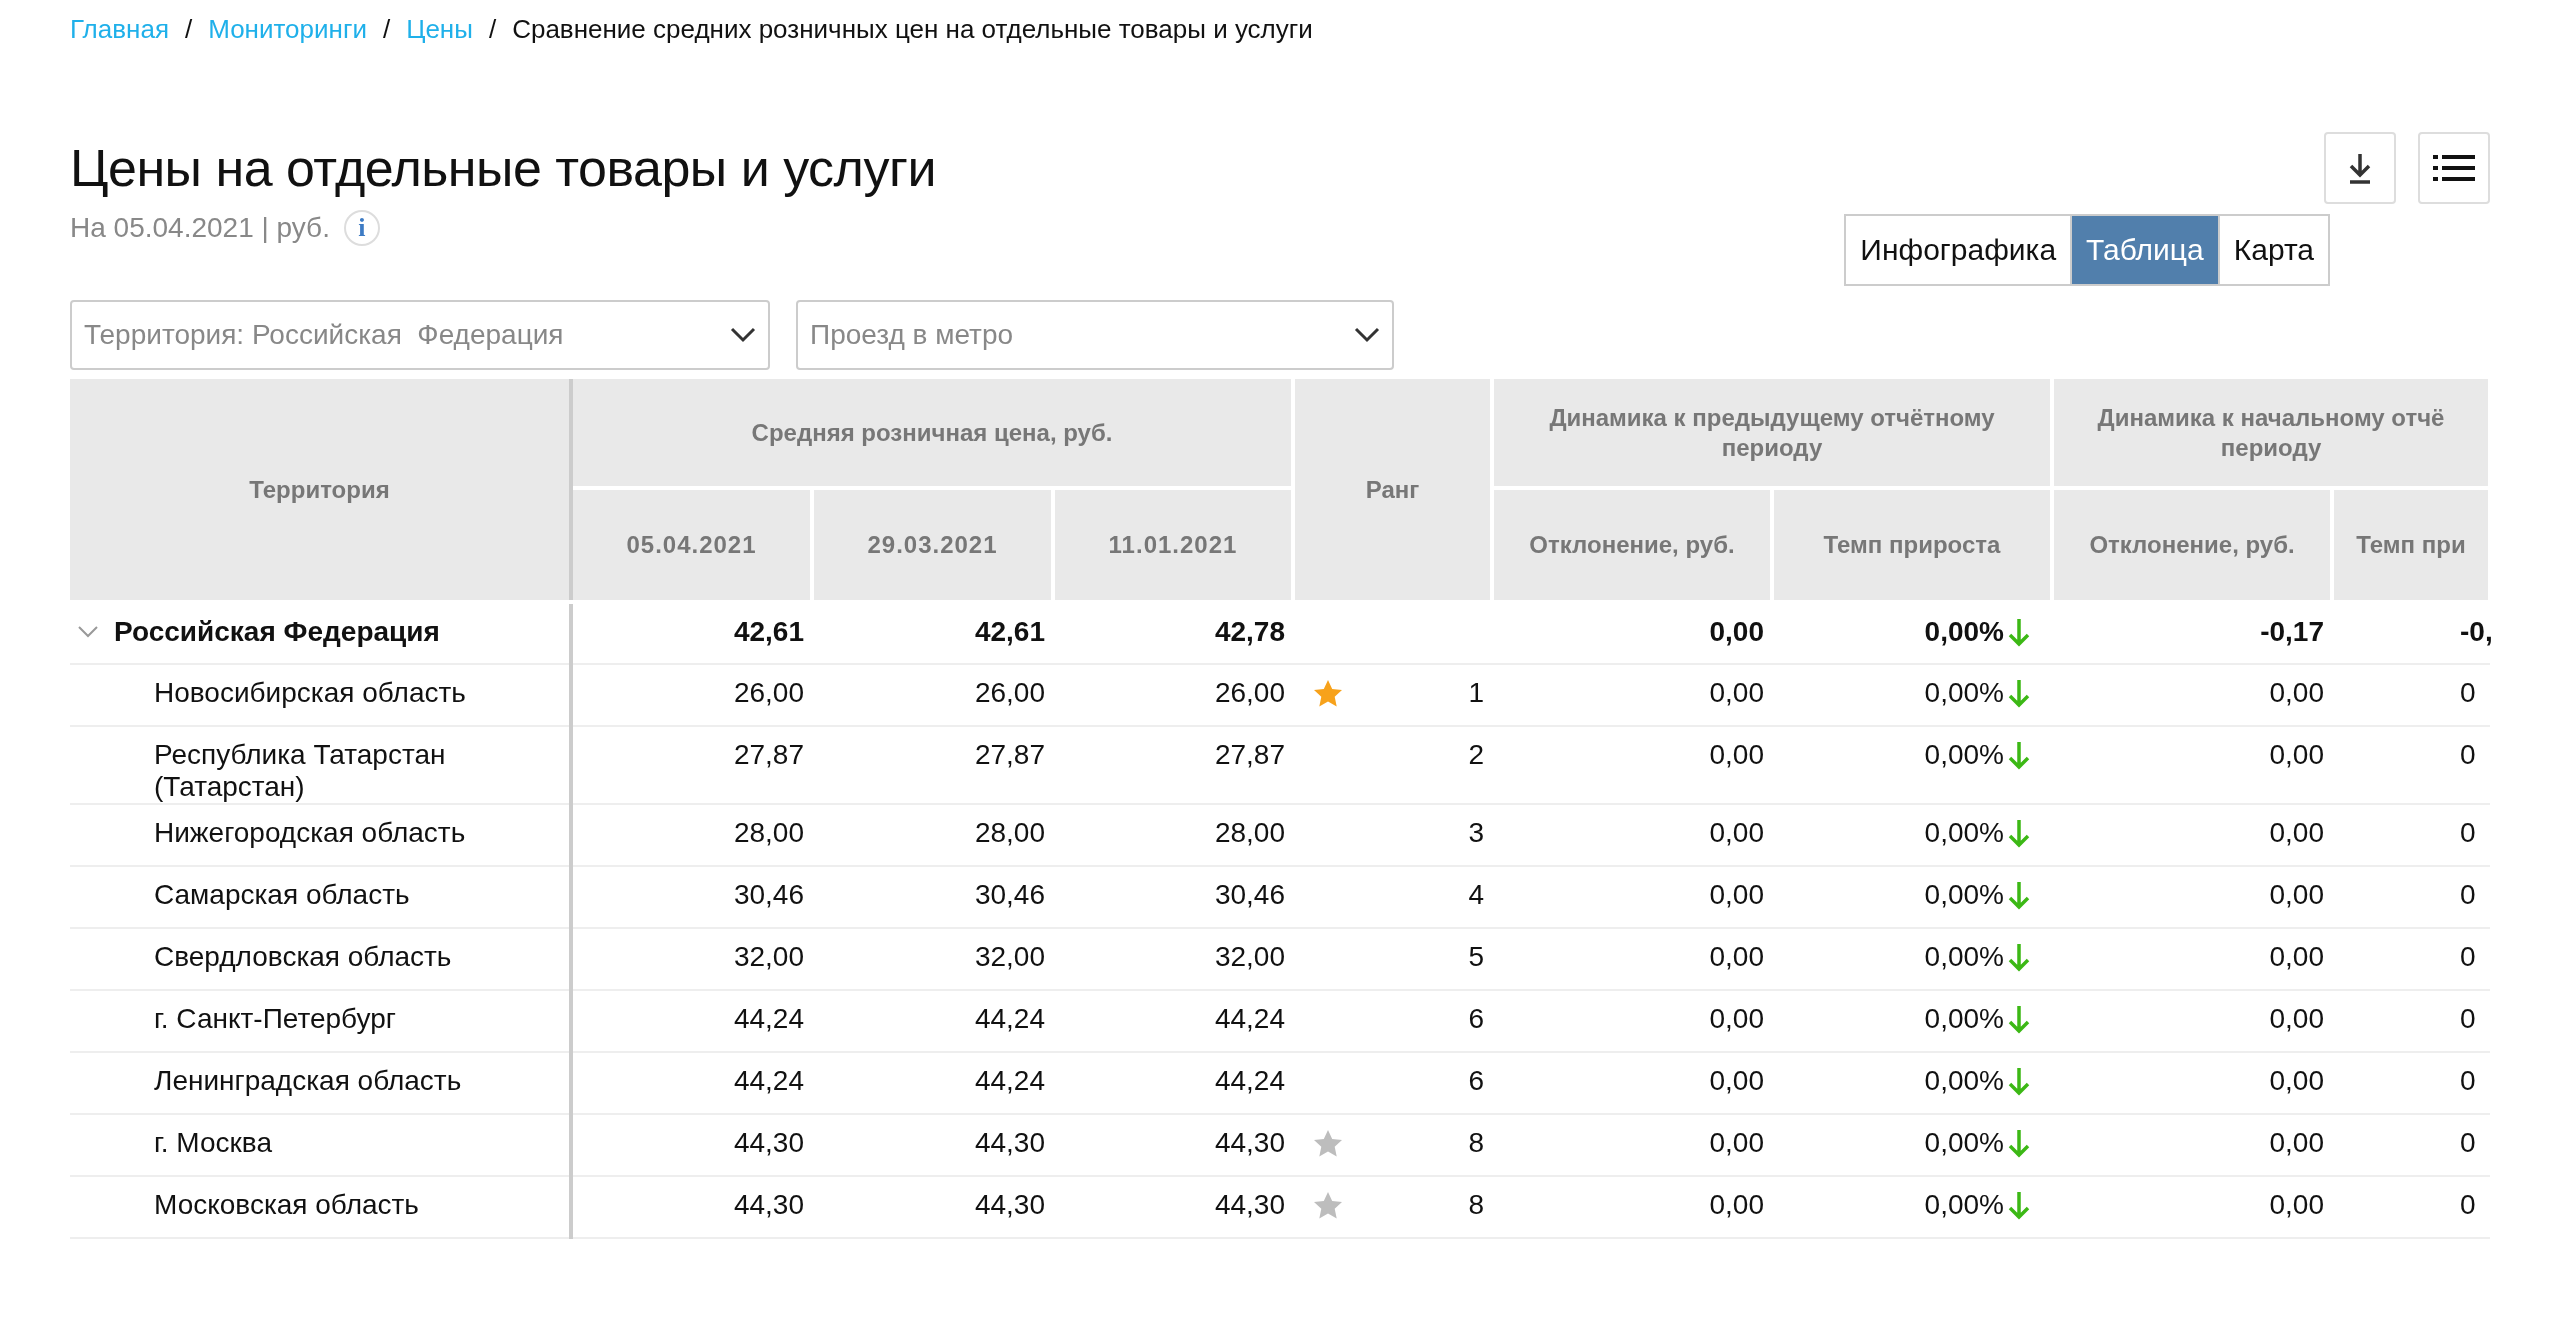  I want to click on column-group-header: Динамика к начальному отчё периоду, so click(2271, 433).